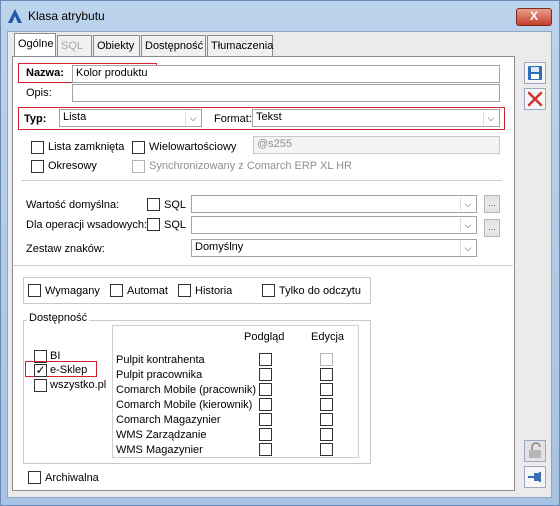 This screenshot has width=560, height=506. I want to click on dla-operacji-select: ⌵, so click(334, 225).